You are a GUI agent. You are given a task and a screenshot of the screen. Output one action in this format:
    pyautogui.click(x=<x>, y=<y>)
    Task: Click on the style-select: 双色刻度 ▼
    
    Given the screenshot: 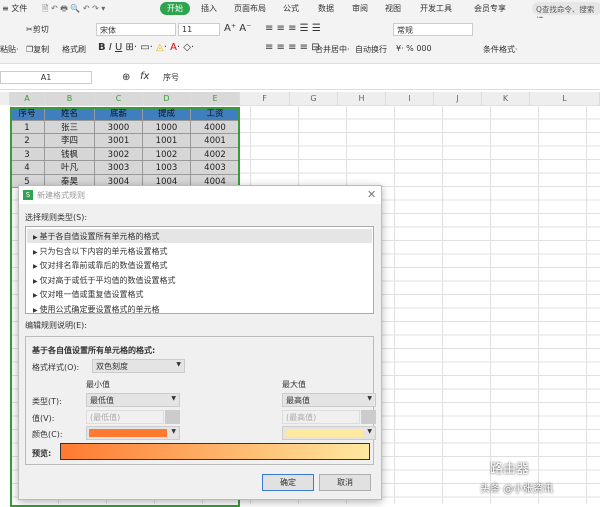 What is the action you would take?
    pyautogui.click(x=138, y=366)
    